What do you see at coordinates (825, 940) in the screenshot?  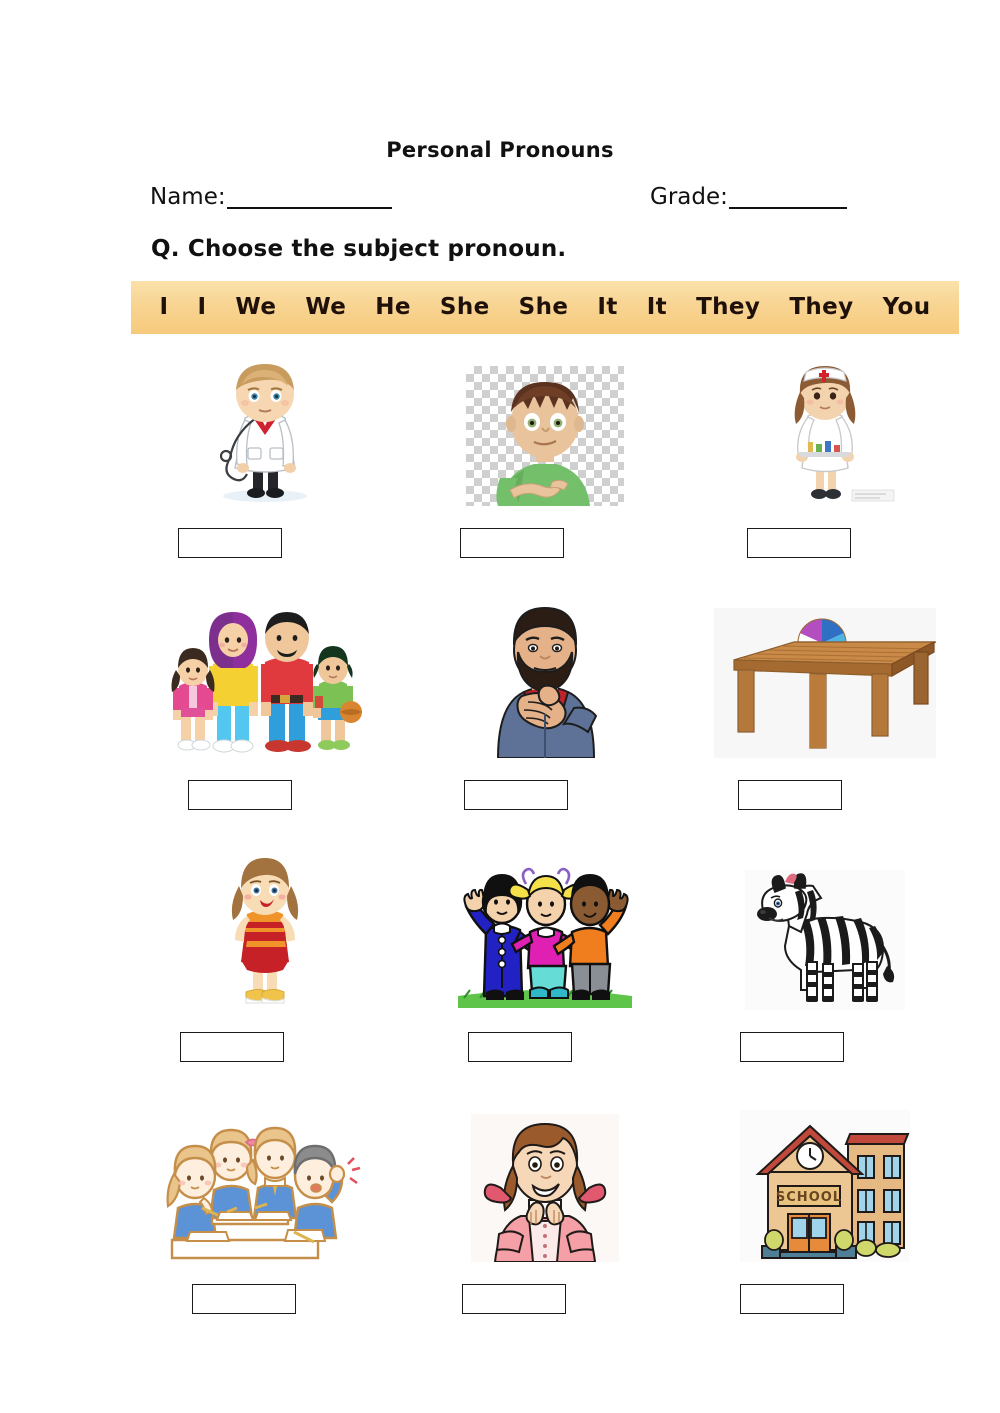 I see `zebra-icon` at bounding box center [825, 940].